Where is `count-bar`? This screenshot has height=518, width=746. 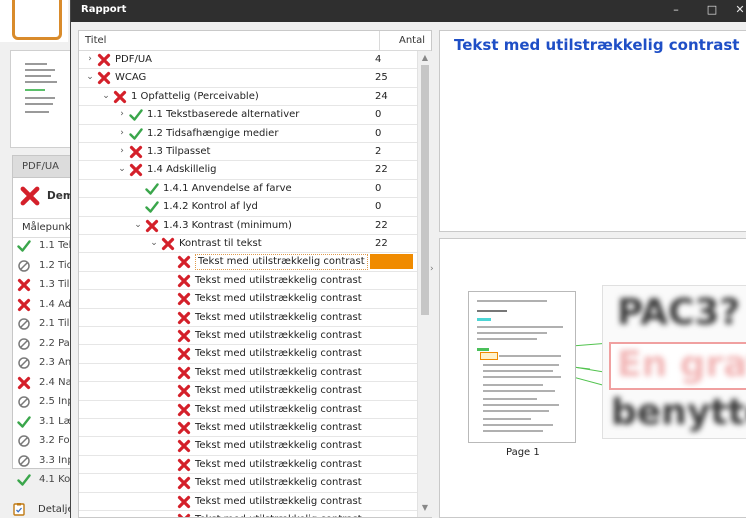 count-bar is located at coordinates (391, 262).